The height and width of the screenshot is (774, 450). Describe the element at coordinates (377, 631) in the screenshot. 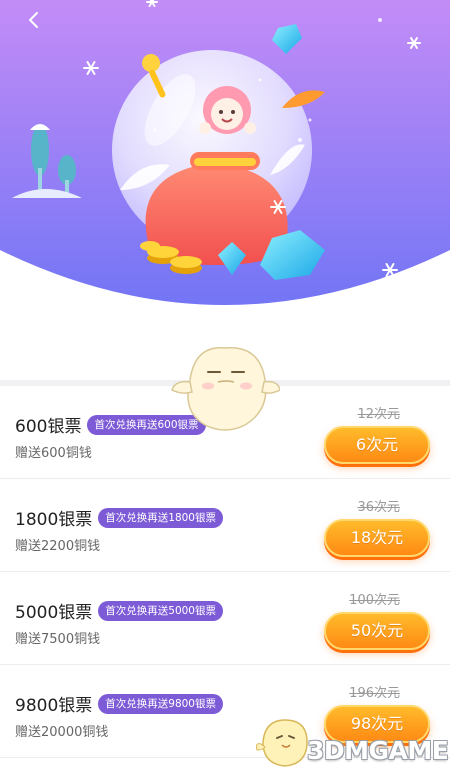

I see `buy-button: 50次元` at that location.